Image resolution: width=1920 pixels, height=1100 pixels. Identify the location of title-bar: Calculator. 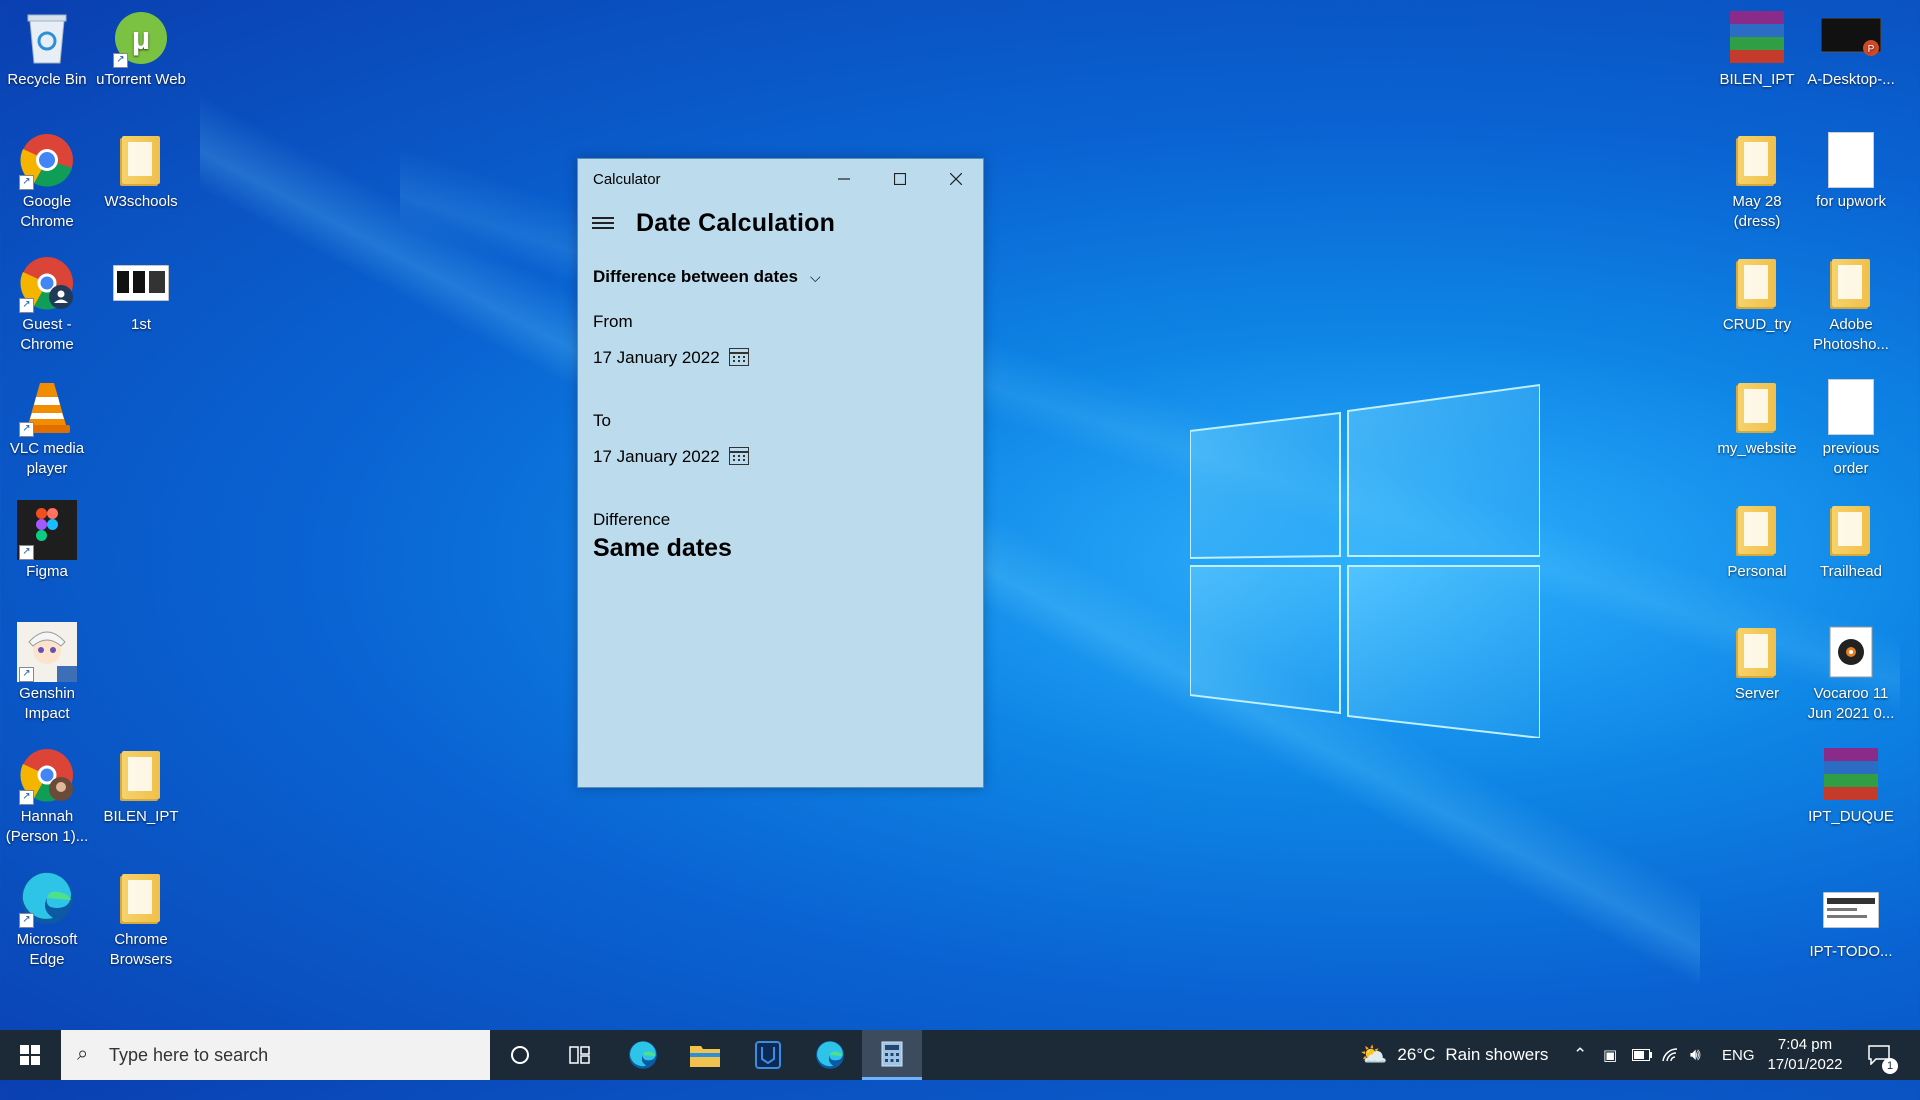
(780, 179).